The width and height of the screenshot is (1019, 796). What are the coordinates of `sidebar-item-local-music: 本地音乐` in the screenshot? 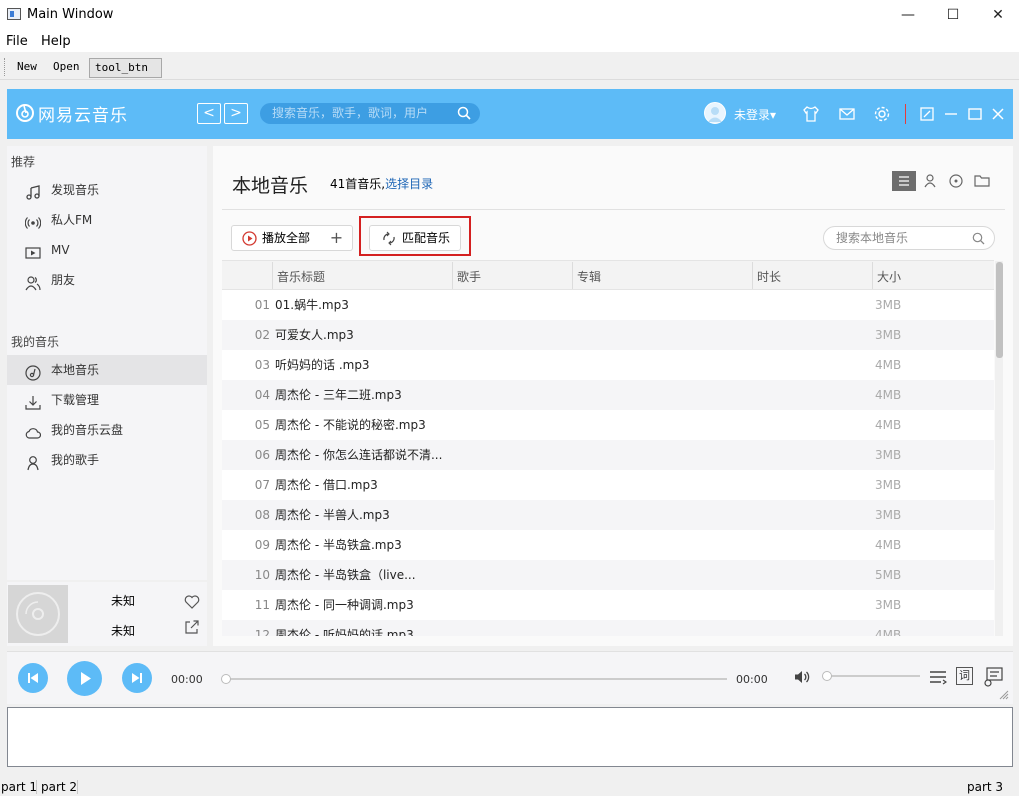 It's located at (107, 370).